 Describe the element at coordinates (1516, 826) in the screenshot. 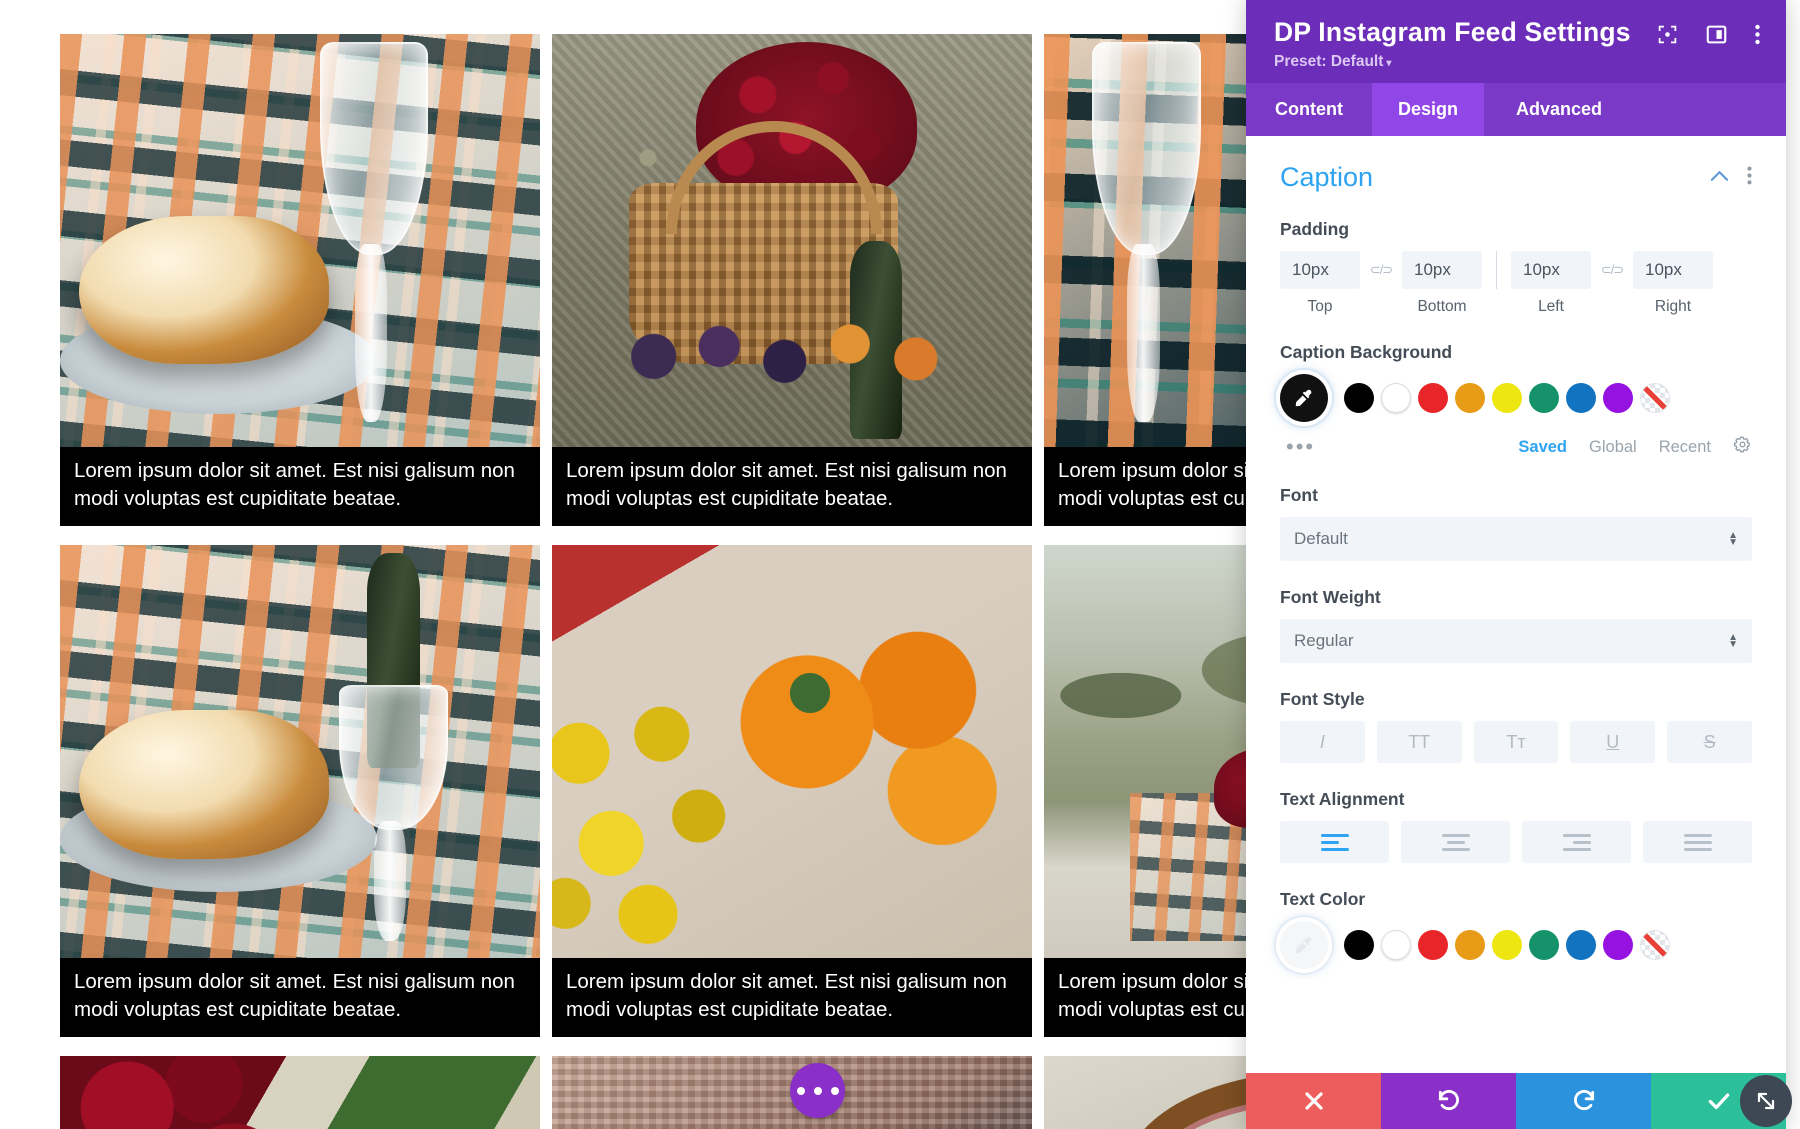

I see `text-alignment-group: Text Alignment` at that location.